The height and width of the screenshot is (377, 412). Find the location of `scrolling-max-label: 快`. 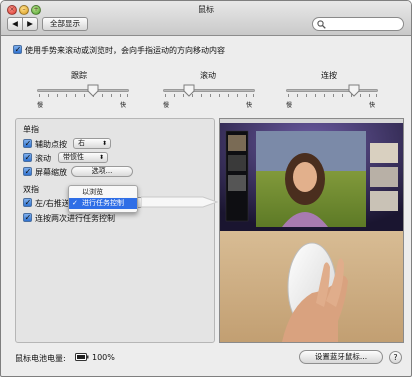

scrolling-max-label: 快 is located at coordinates (249, 105).